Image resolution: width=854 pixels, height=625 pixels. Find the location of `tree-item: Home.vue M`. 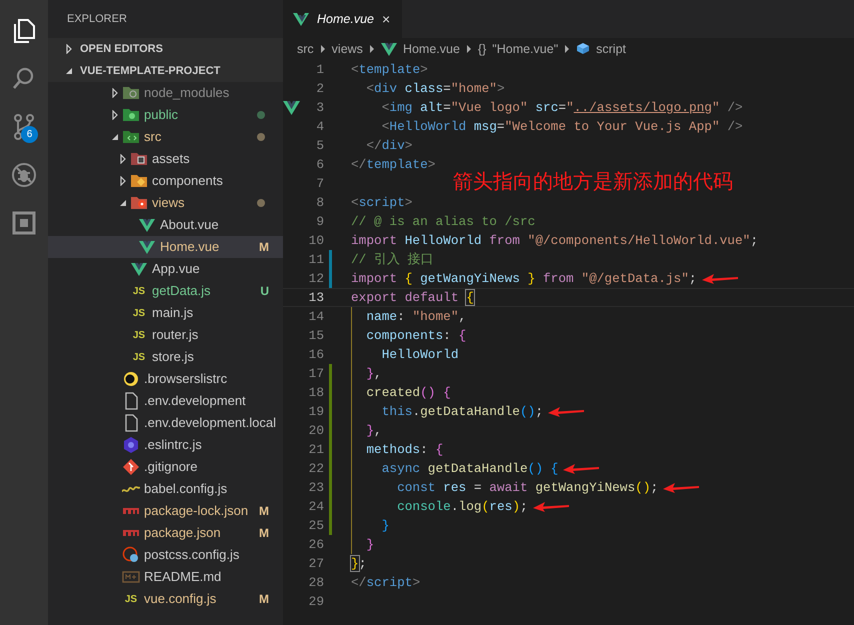

tree-item: Home.vue M is located at coordinates (165, 247).